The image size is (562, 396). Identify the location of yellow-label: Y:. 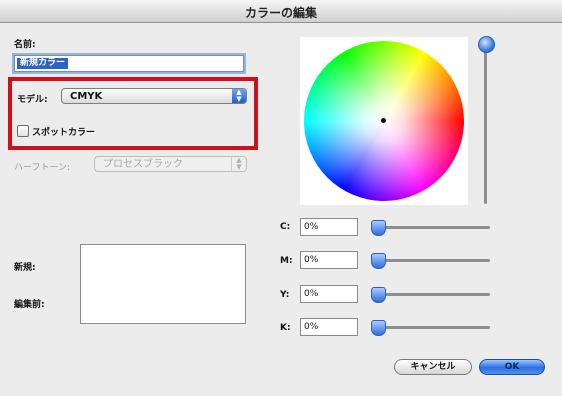
(285, 295).